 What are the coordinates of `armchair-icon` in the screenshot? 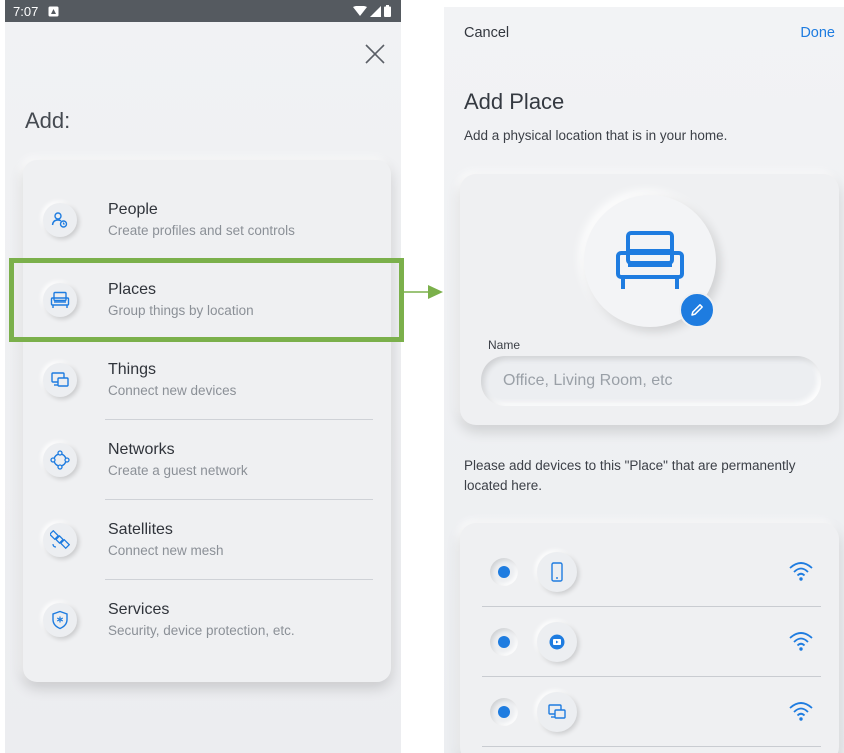 It's located at (650, 260).